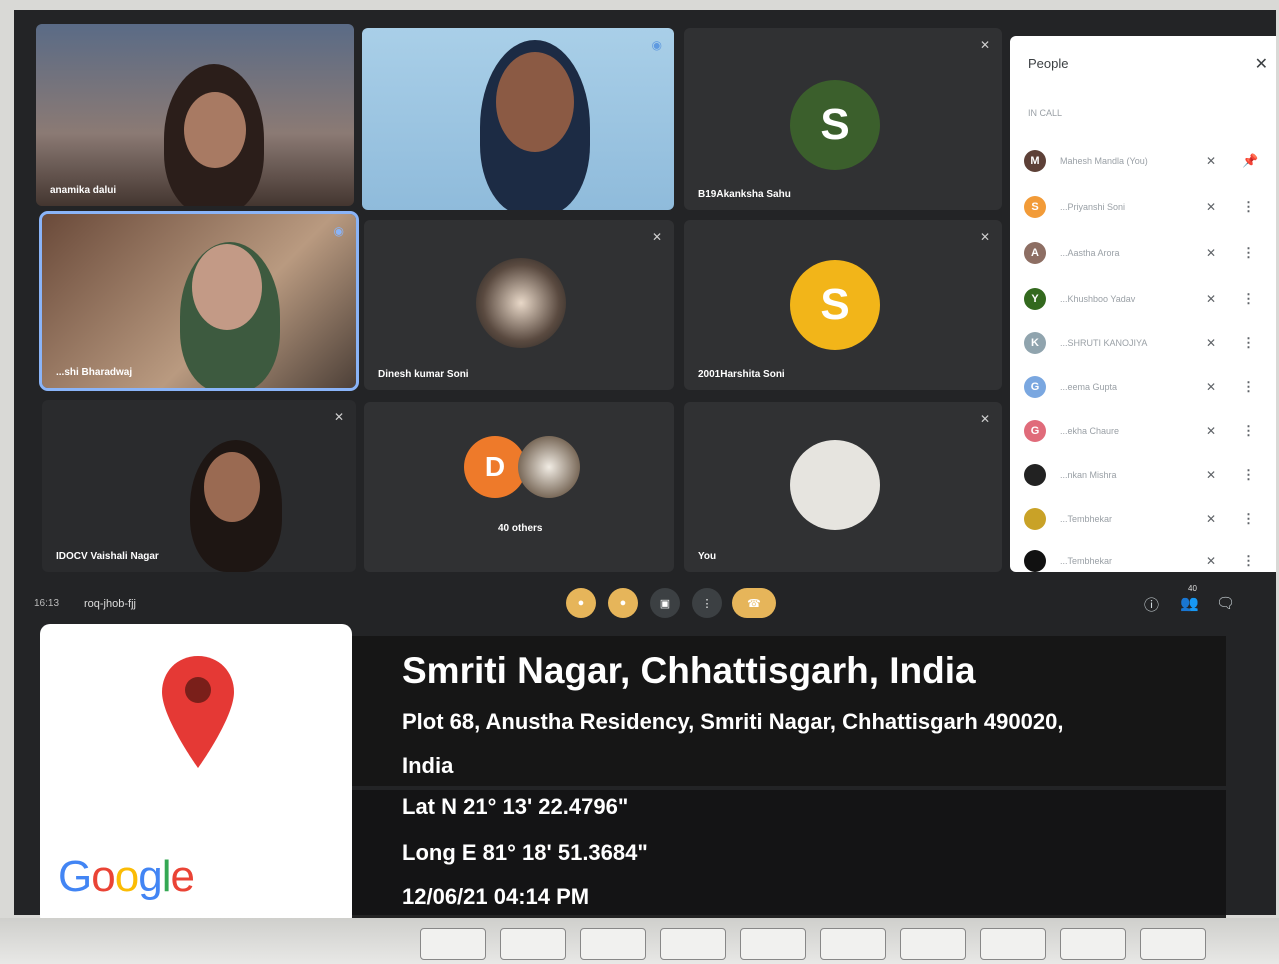  Describe the element at coordinates (707, 556) in the screenshot. I see `participant-name: You` at that location.